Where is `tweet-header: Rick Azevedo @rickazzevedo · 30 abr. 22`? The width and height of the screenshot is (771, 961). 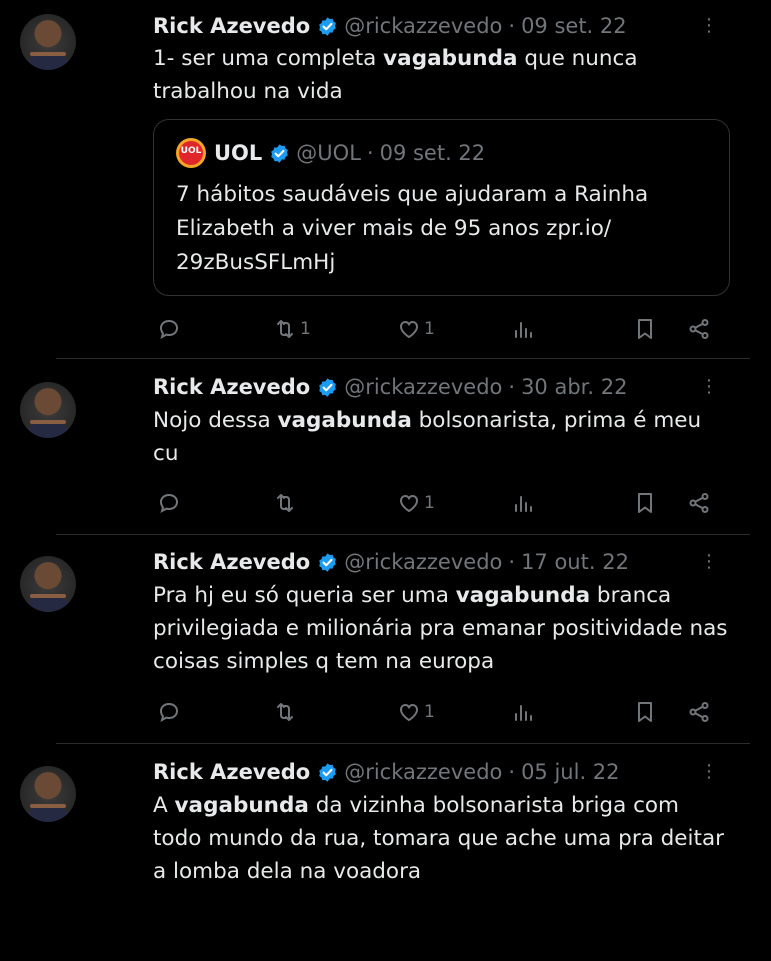 tweet-header: Rick Azevedo @rickazzevedo · 30 abr. 22 is located at coordinates (390, 387).